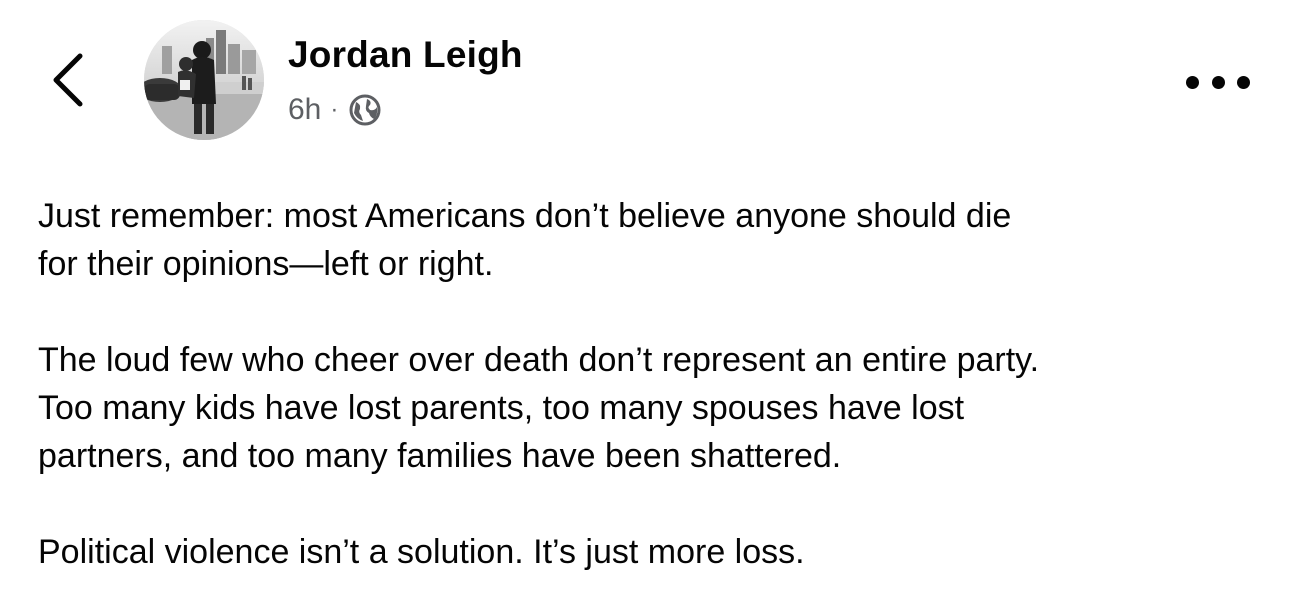  What do you see at coordinates (405, 55) in the screenshot?
I see `author-name: Jordan Leigh` at bounding box center [405, 55].